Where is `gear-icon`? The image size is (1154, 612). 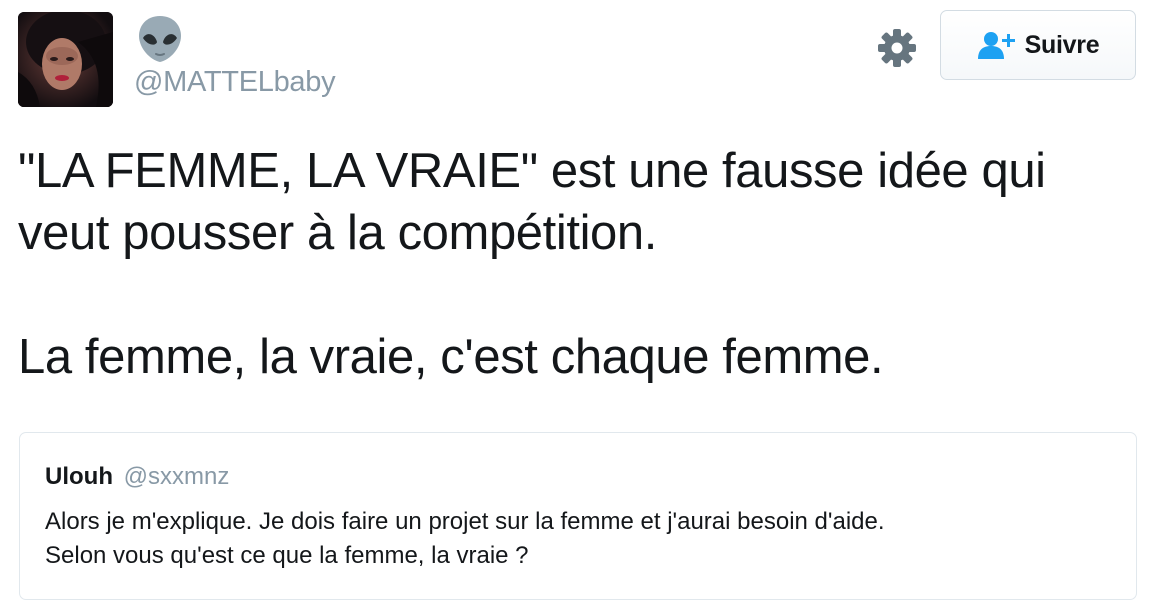 gear-icon is located at coordinates (897, 48).